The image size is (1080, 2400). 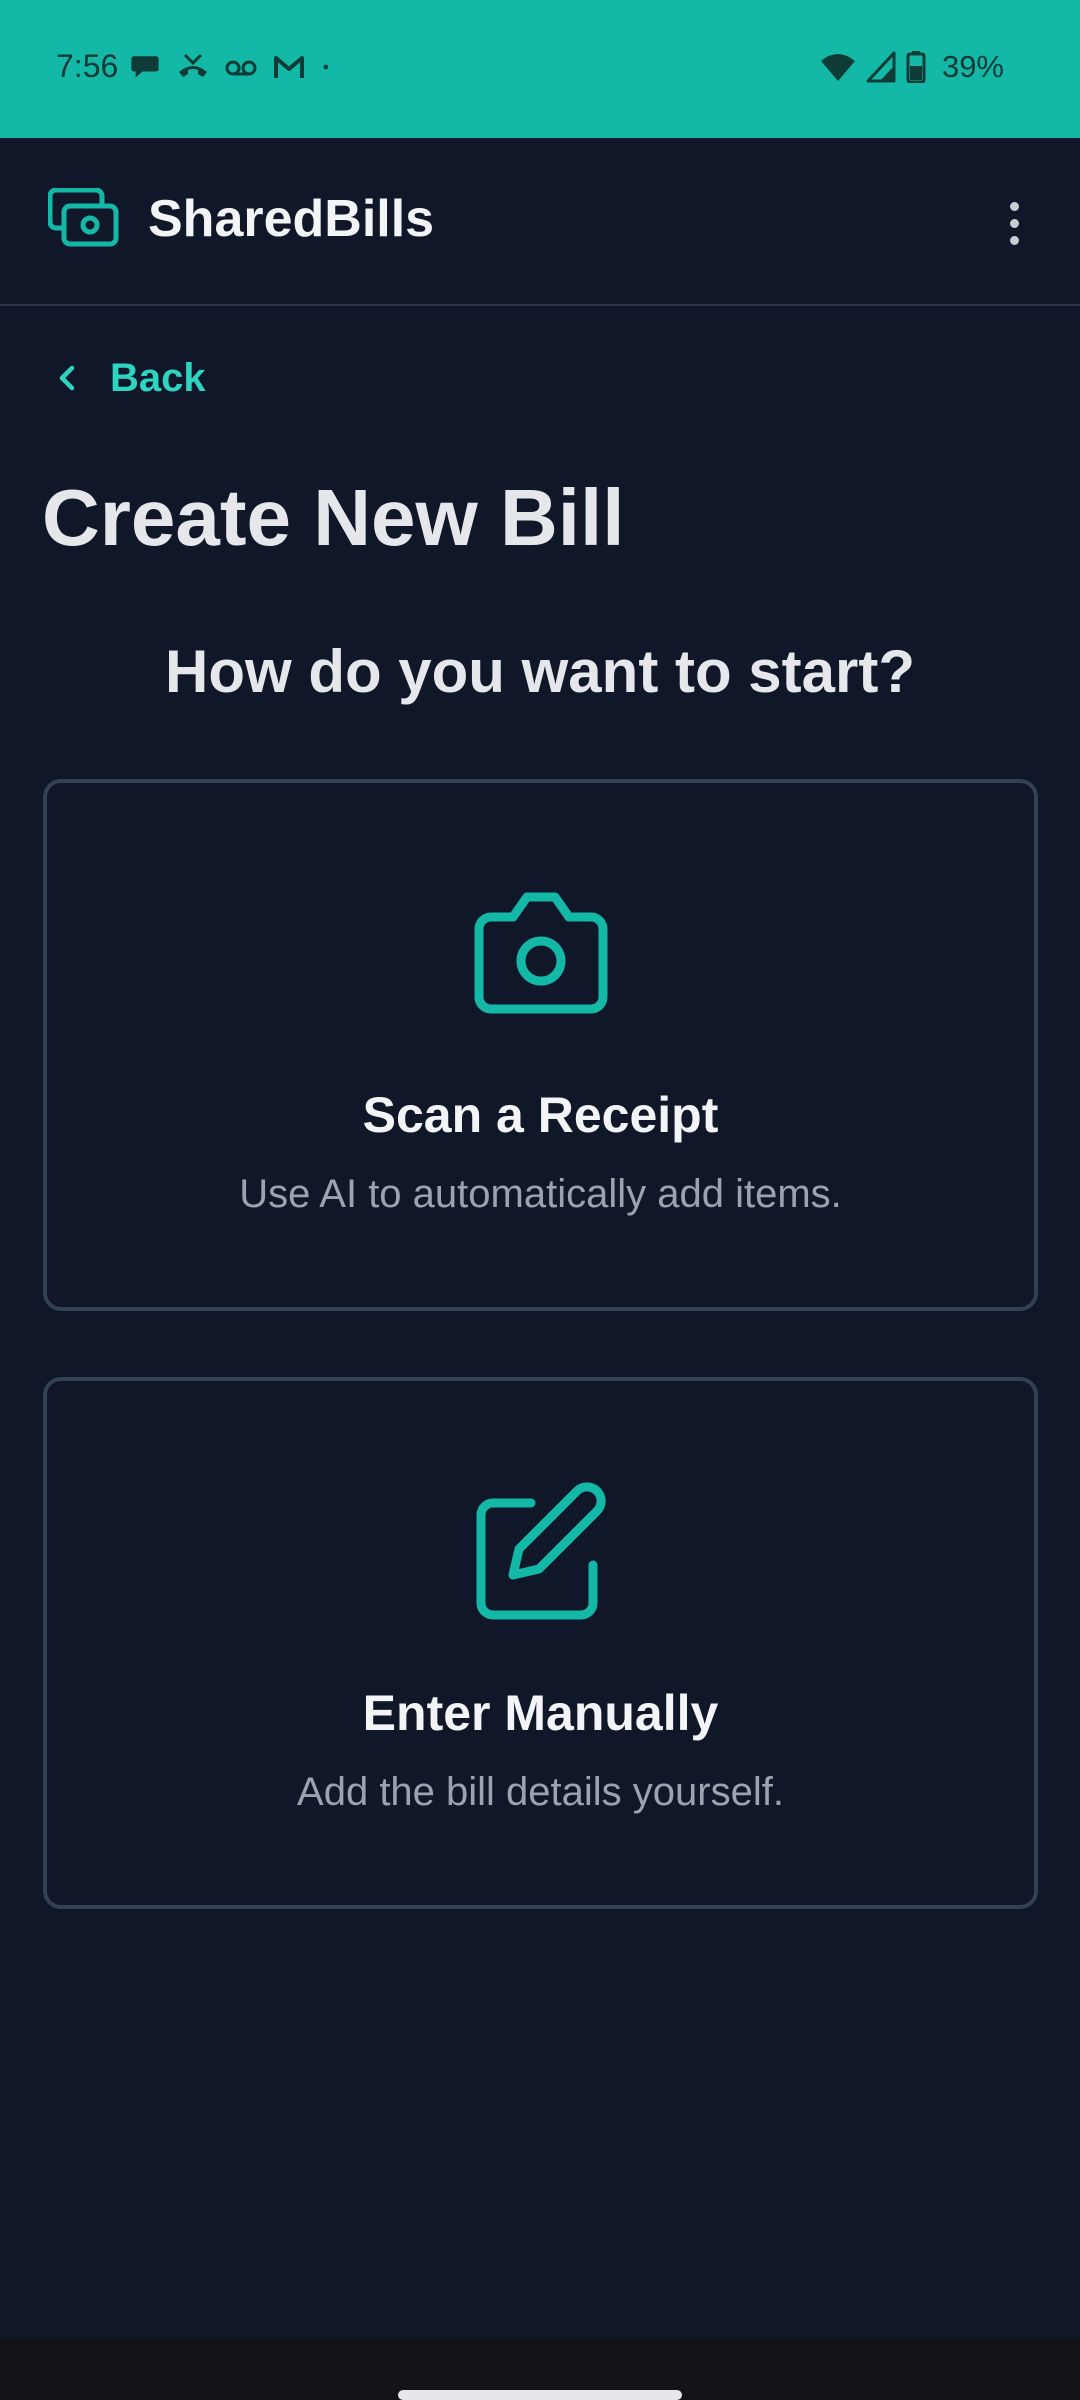 What do you see at coordinates (87, 66) in the screenshot?
I see `status-time: 7:56` at bounding box center [87, 66].